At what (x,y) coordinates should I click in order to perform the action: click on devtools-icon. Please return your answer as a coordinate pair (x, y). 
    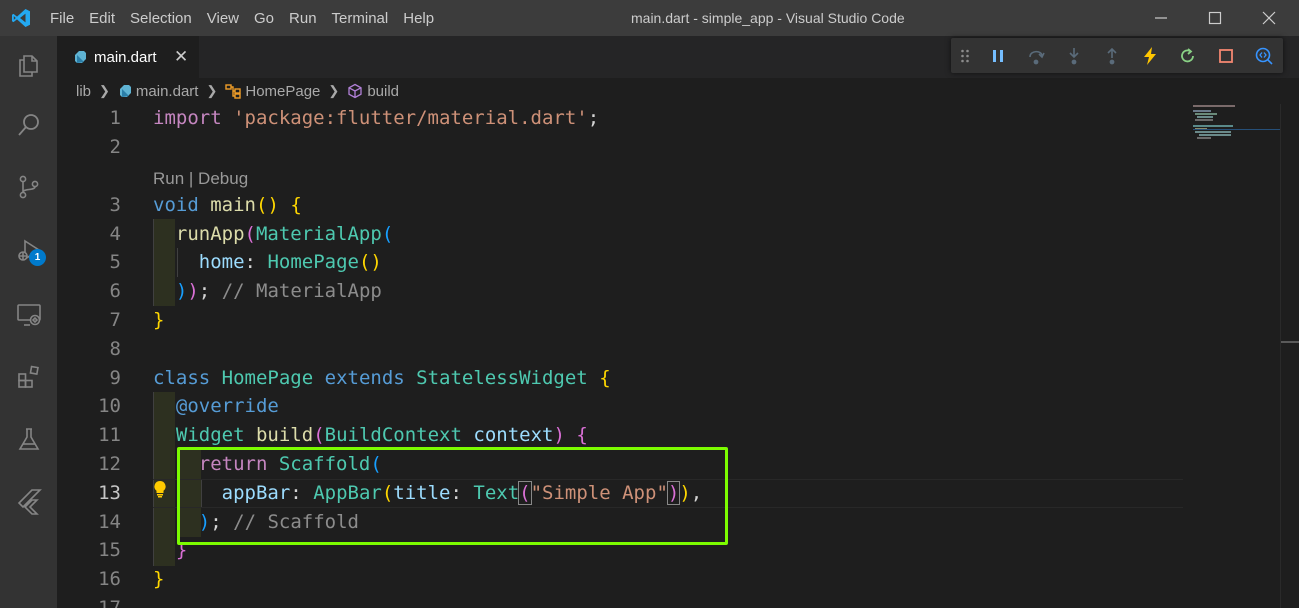
    Looking at the image, I should click on (1264, 56).